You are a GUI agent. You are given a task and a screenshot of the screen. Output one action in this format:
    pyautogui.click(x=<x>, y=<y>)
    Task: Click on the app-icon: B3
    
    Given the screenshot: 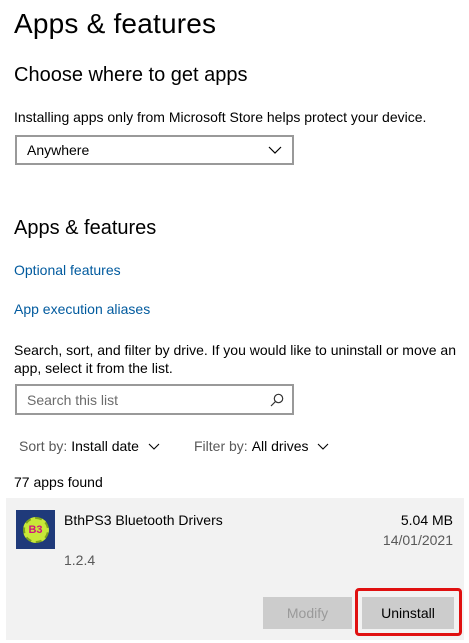 What is the action you would take?
    pyautogui.click(x=35, y=529)
    